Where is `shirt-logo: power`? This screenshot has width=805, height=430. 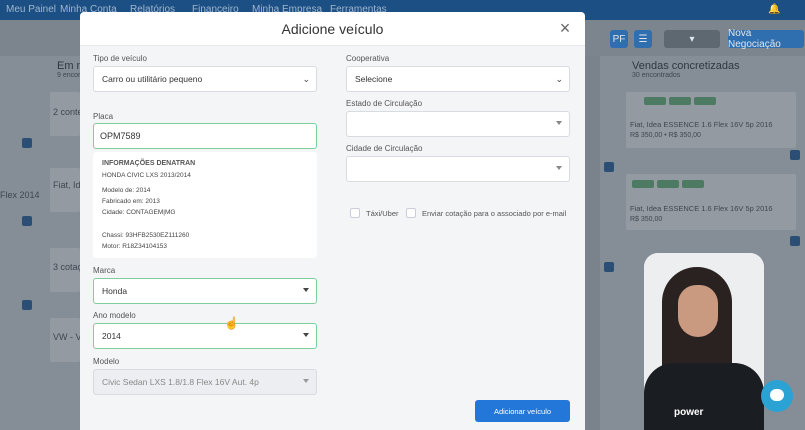 shirt-logo: power is located at coordinates (689, 412).